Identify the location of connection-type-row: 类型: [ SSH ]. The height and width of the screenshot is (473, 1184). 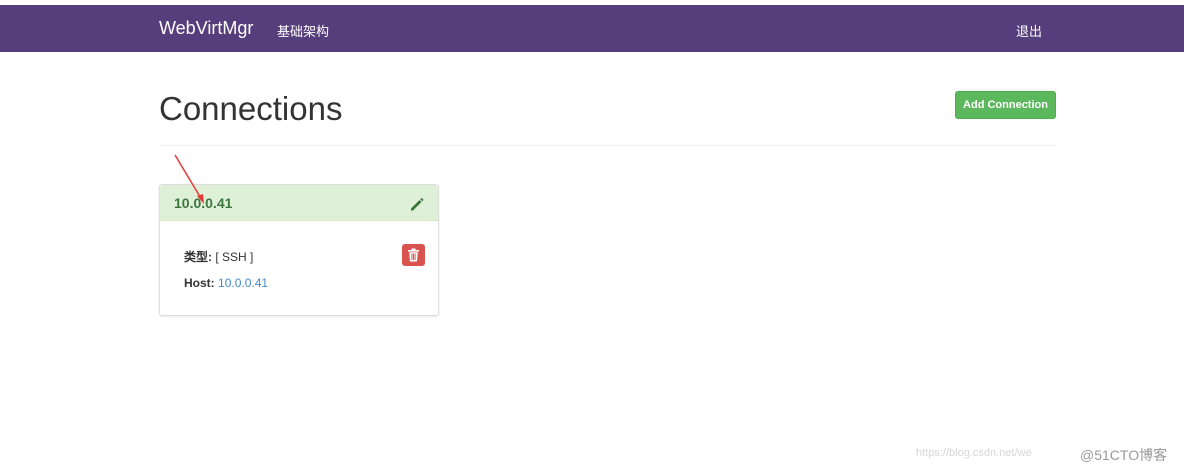
(218, 256).